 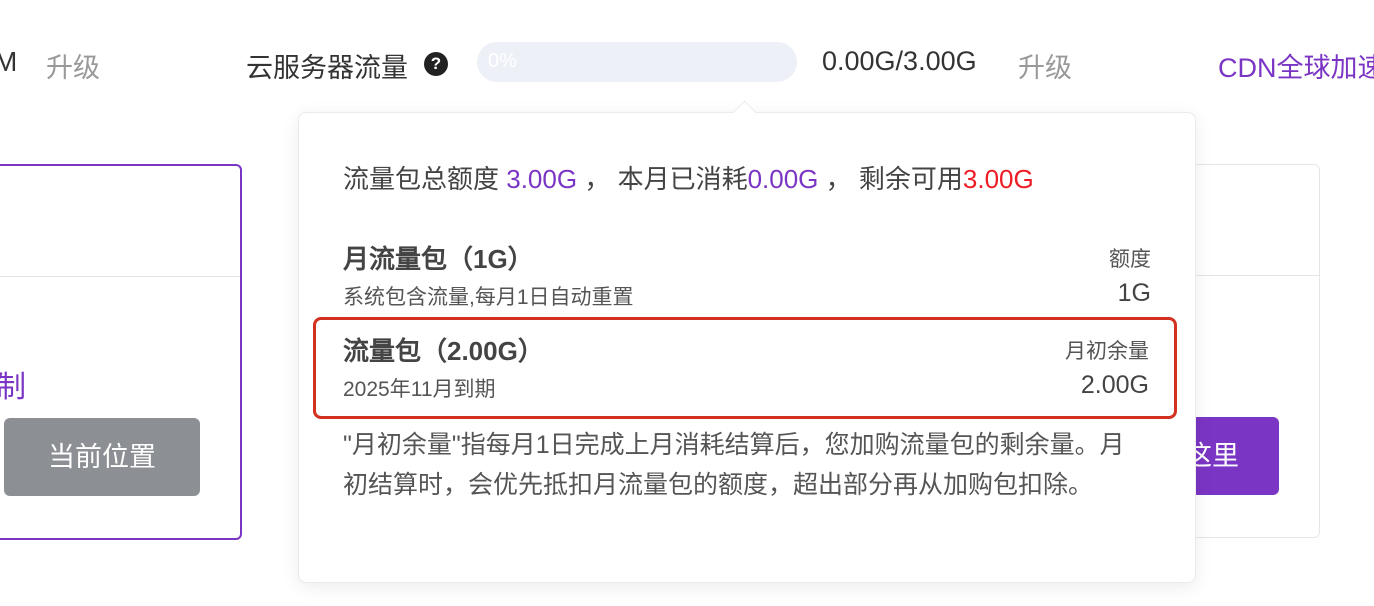 What do you see at coordinates (120, 276) in the screenshot?
I see `card-divider` at bounding box center [120, 276].